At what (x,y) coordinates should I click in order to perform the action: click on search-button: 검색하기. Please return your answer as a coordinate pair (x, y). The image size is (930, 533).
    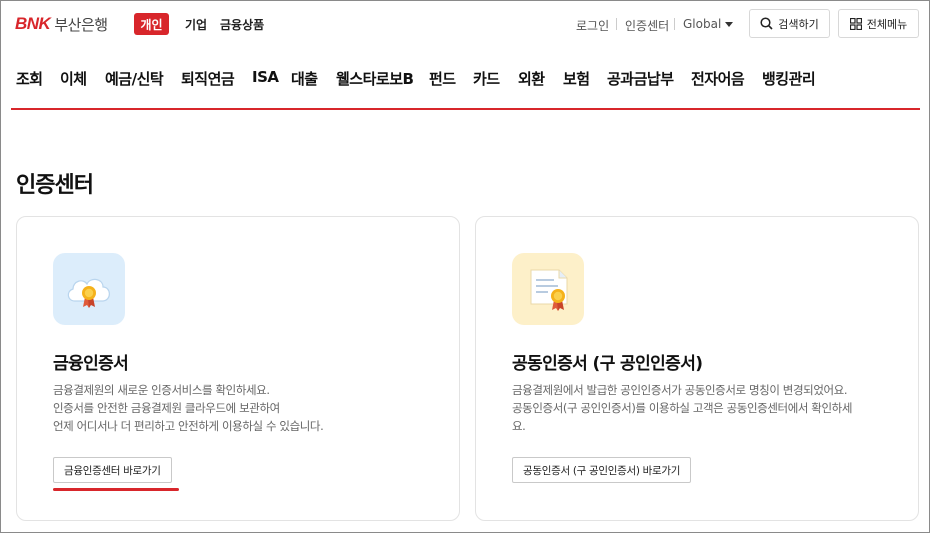
    Looking at the image, I should click on (789, 23).